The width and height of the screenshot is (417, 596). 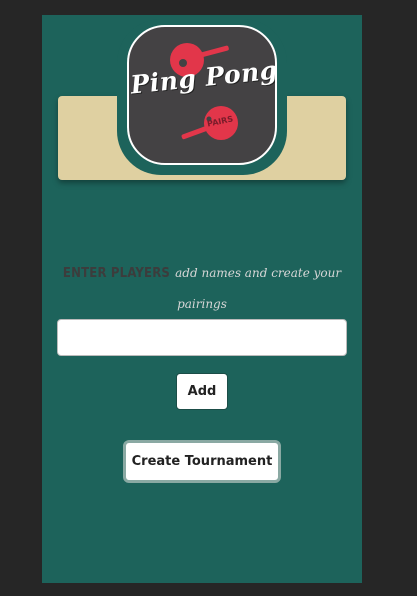 I want to click on player-name-input, so click(x=202, y=337).